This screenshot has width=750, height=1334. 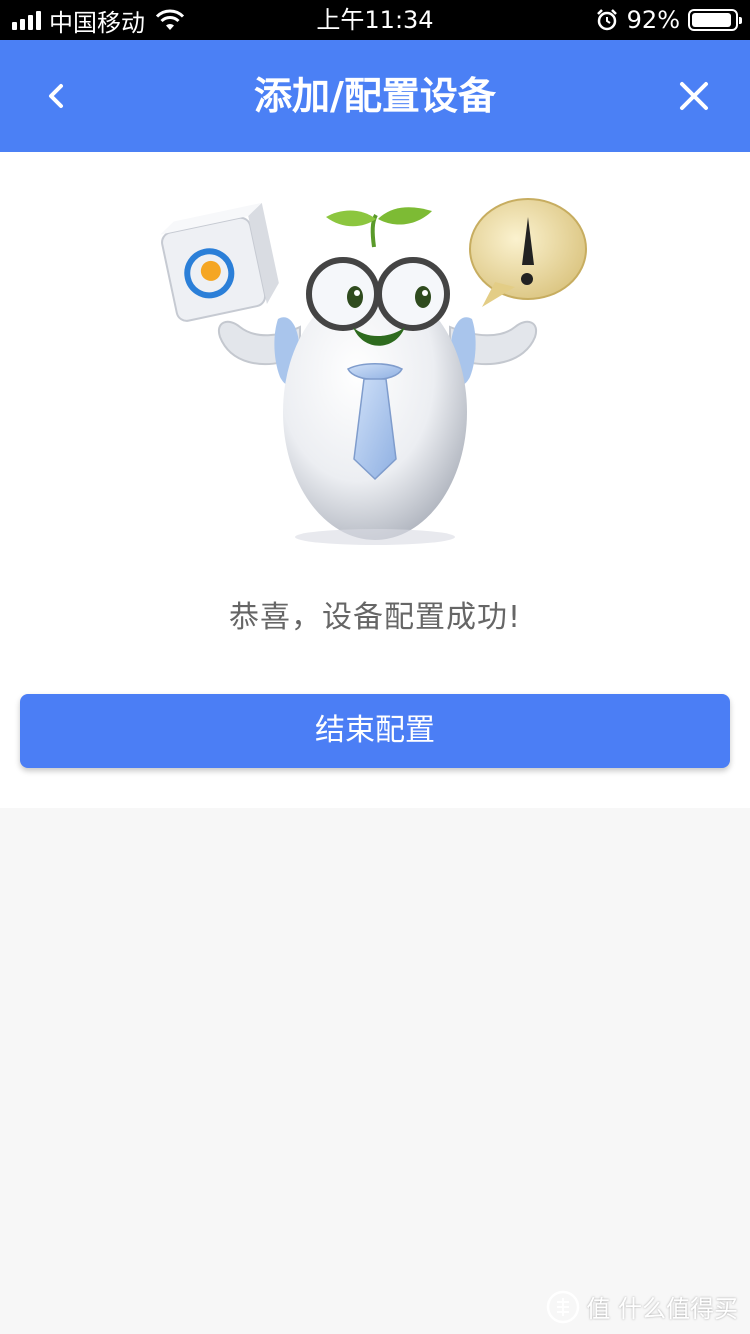 What do you see at coordinates (373, 371) in the screenshot?
I see `mascot-illustration` at bounding box center [373, 371].